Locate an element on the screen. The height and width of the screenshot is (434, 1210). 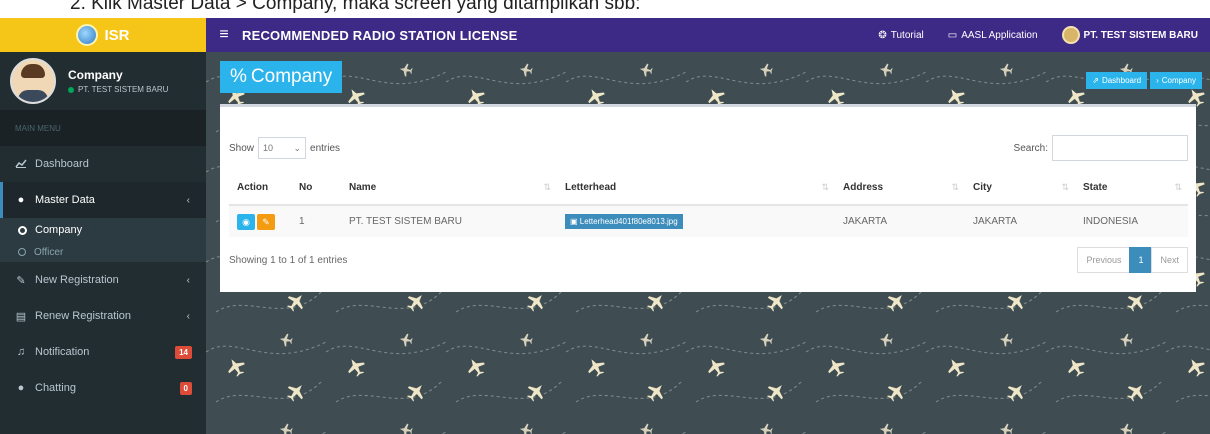
question-circle-icon: ❂ is located at coordinates (882, 35).